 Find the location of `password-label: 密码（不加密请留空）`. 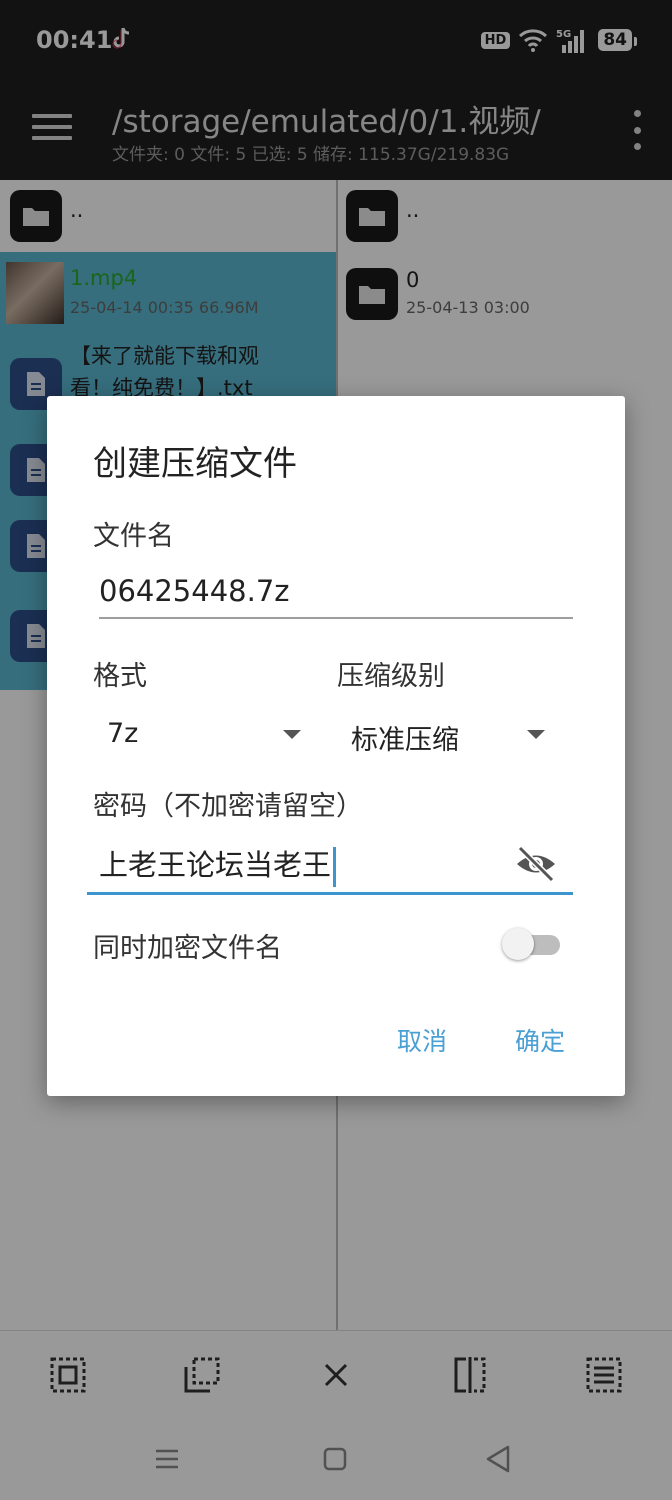

password-label: 密码（不加密请留空） is located at coordinates (228, 806).